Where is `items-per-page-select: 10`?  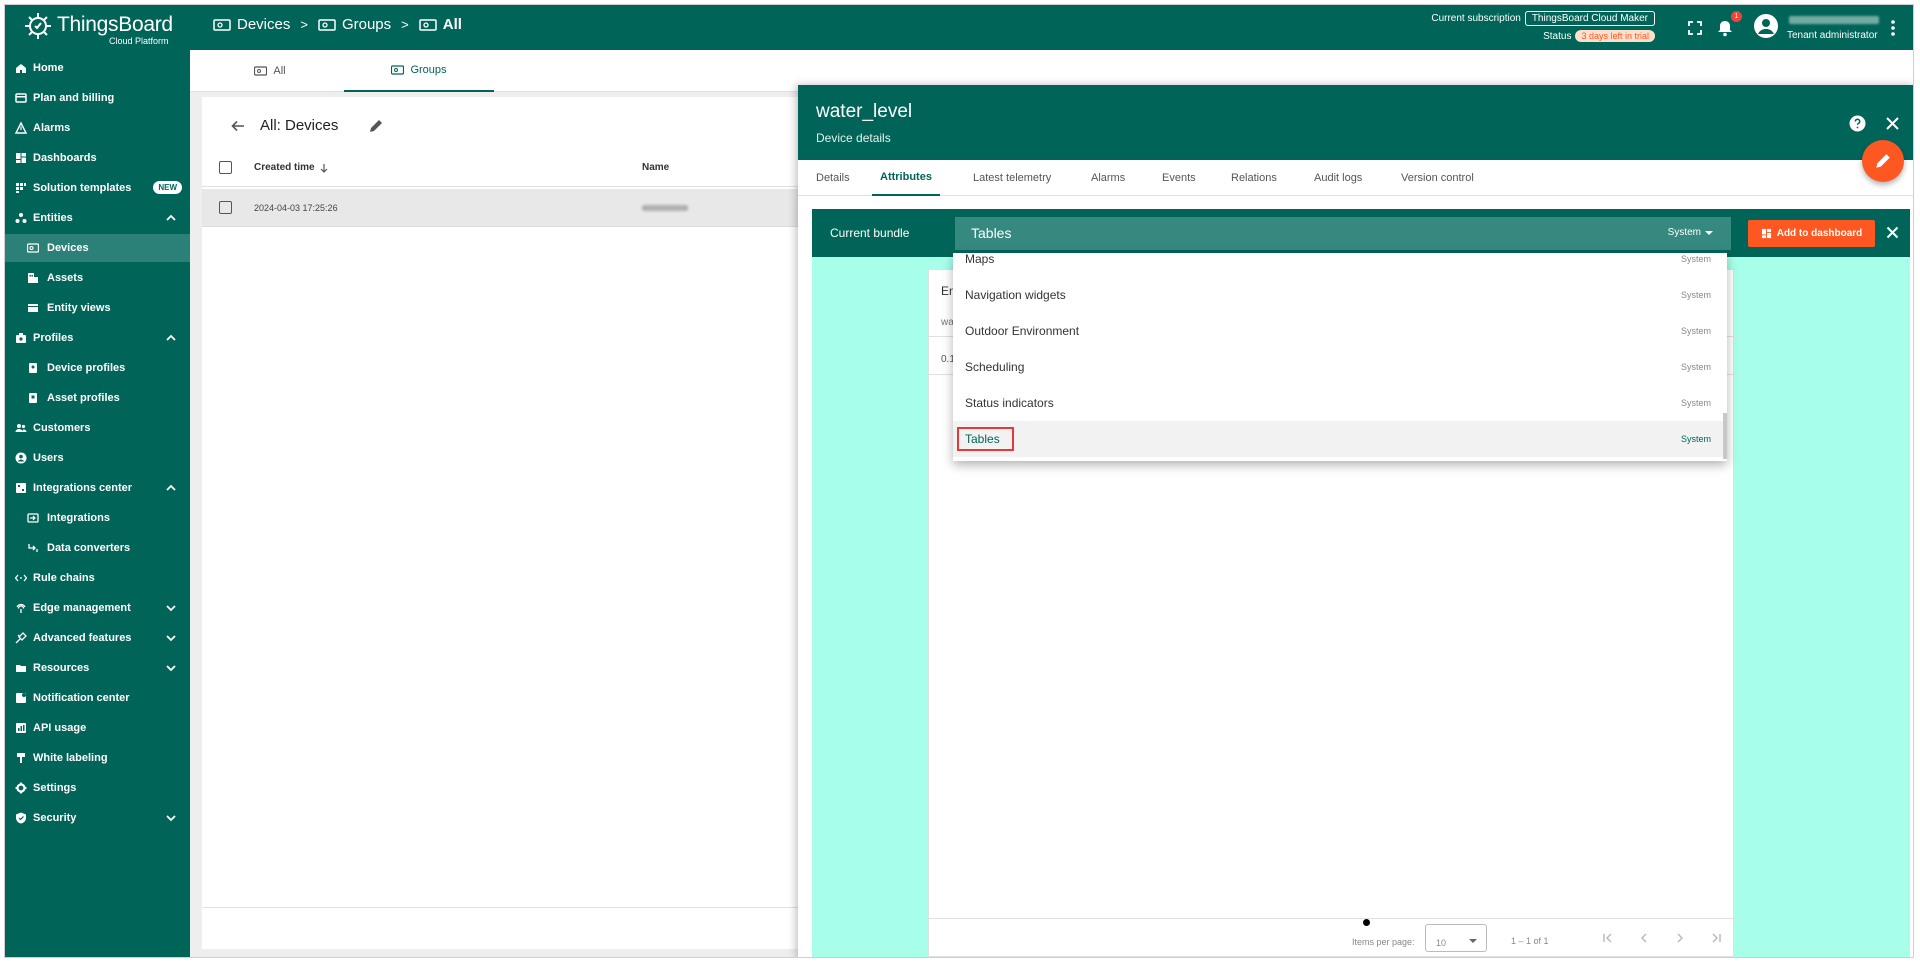 items-per-page-select: 10 is located at coordinates (1456, 938).